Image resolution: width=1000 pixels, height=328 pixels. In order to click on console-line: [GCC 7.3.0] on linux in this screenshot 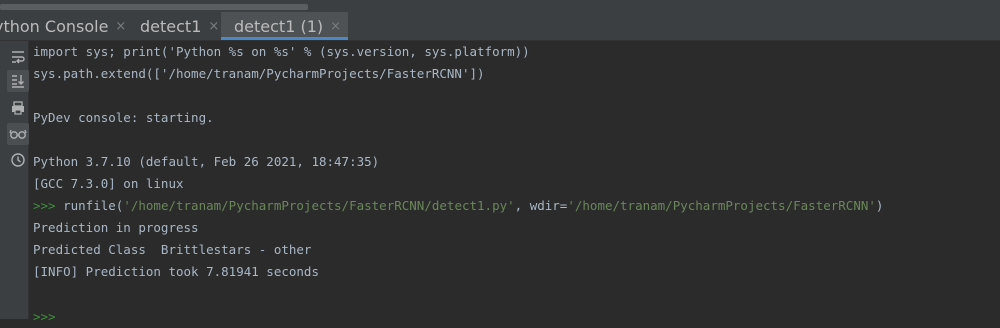, I will do `click(108, 183)`.